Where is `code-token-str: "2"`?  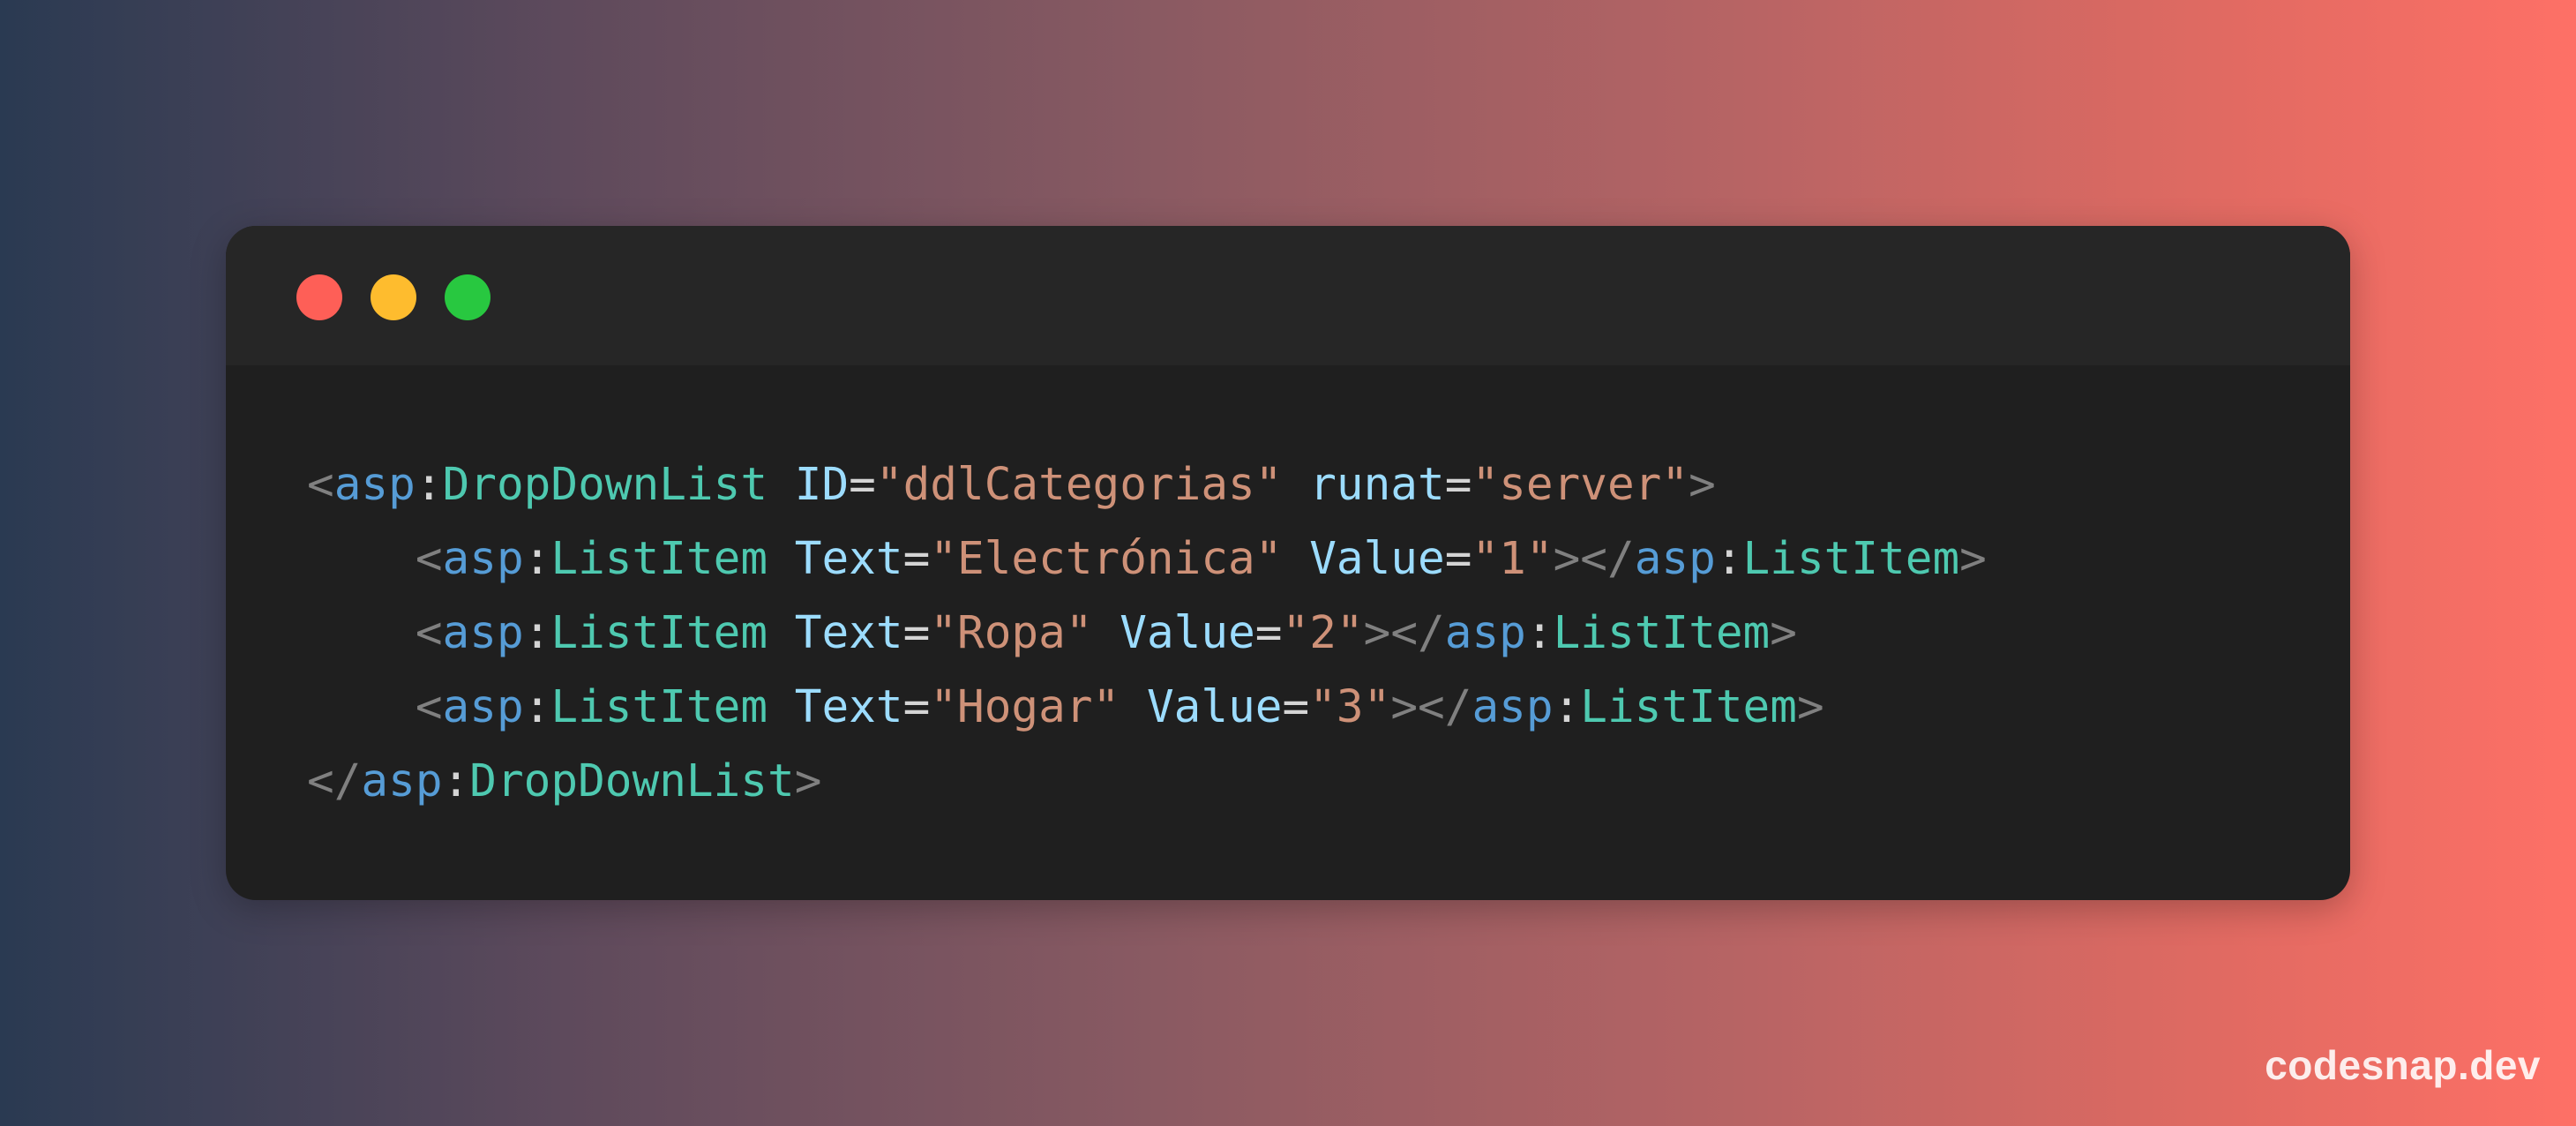
code-token-str: "2" is located at coordinates (1323, 633).